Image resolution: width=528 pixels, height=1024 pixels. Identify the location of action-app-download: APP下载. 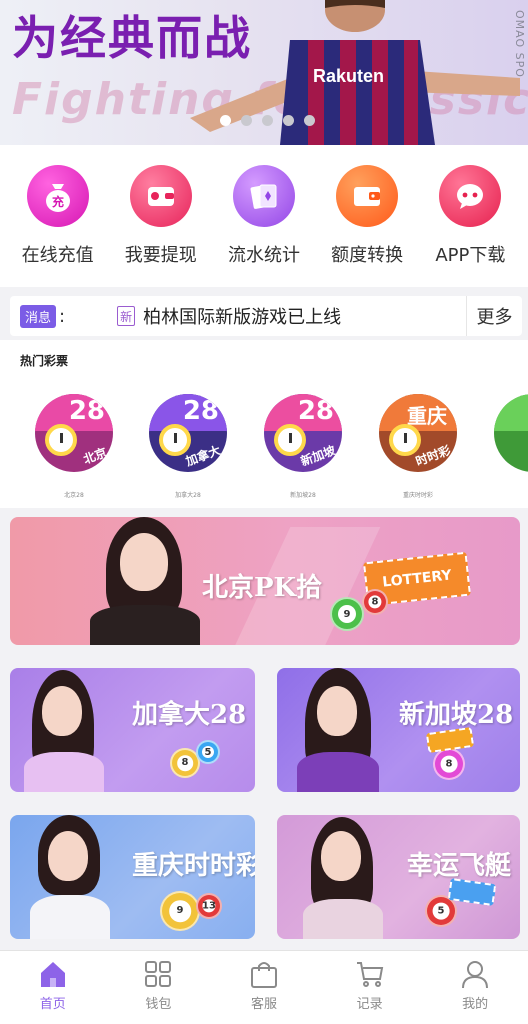
(470, 226).